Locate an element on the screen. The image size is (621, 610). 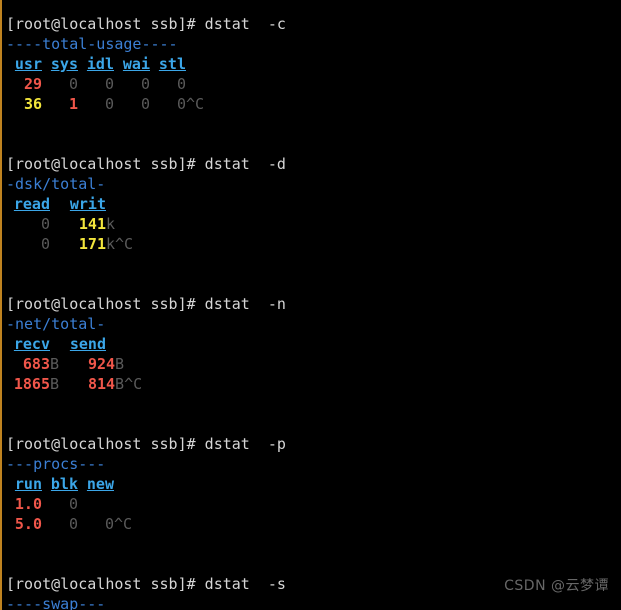
data-row: 29 0 0 0 0 is located at coordinates (310, 84).